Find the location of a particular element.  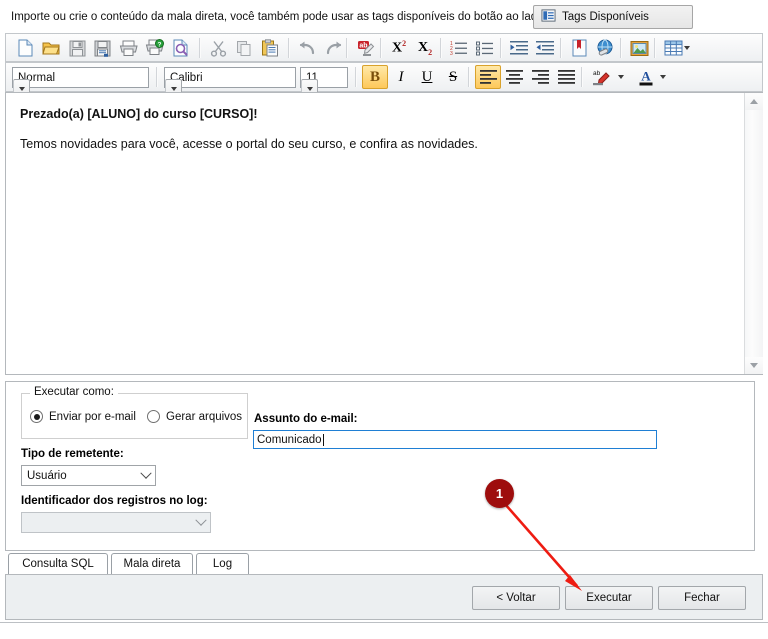

text-caret is located at coordinates (323, 439).